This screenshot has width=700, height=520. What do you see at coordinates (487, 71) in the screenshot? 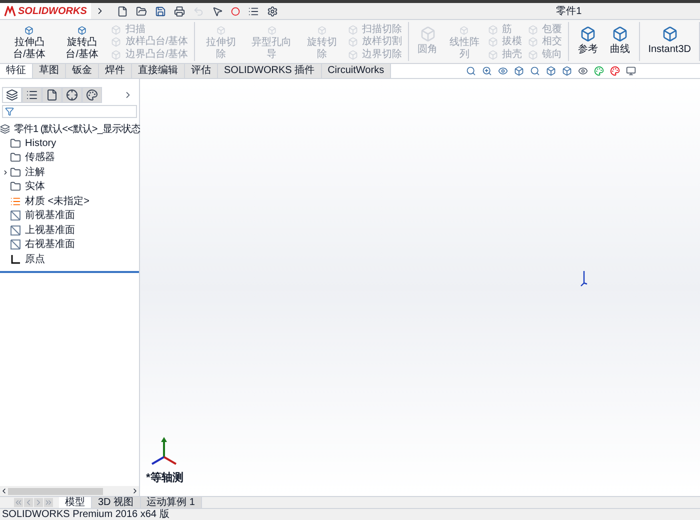
I see `zoom-area-icon` at bounding box center [487, 71].